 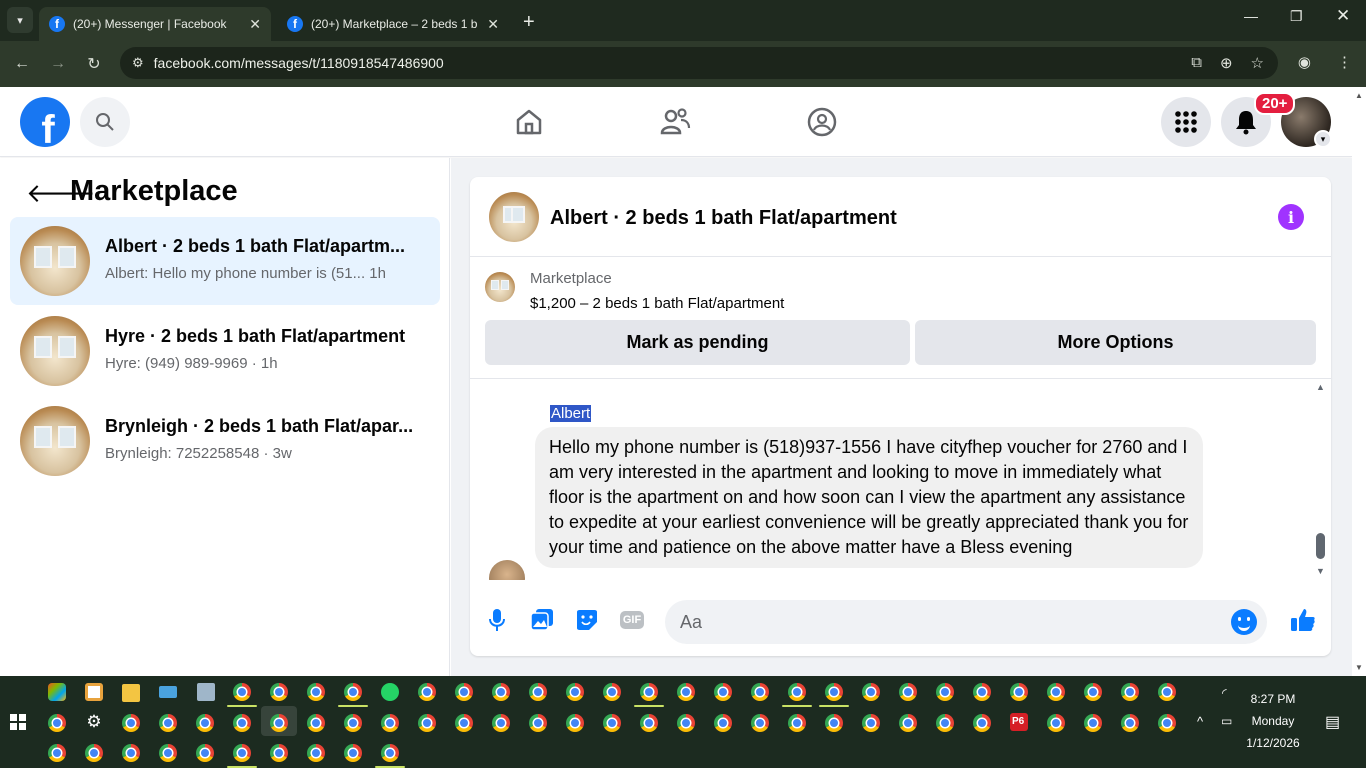 What do you see at coordinates (390, 692) in the screenshot?
I see `whatsapp-icon` at bounding box center [390, 692].